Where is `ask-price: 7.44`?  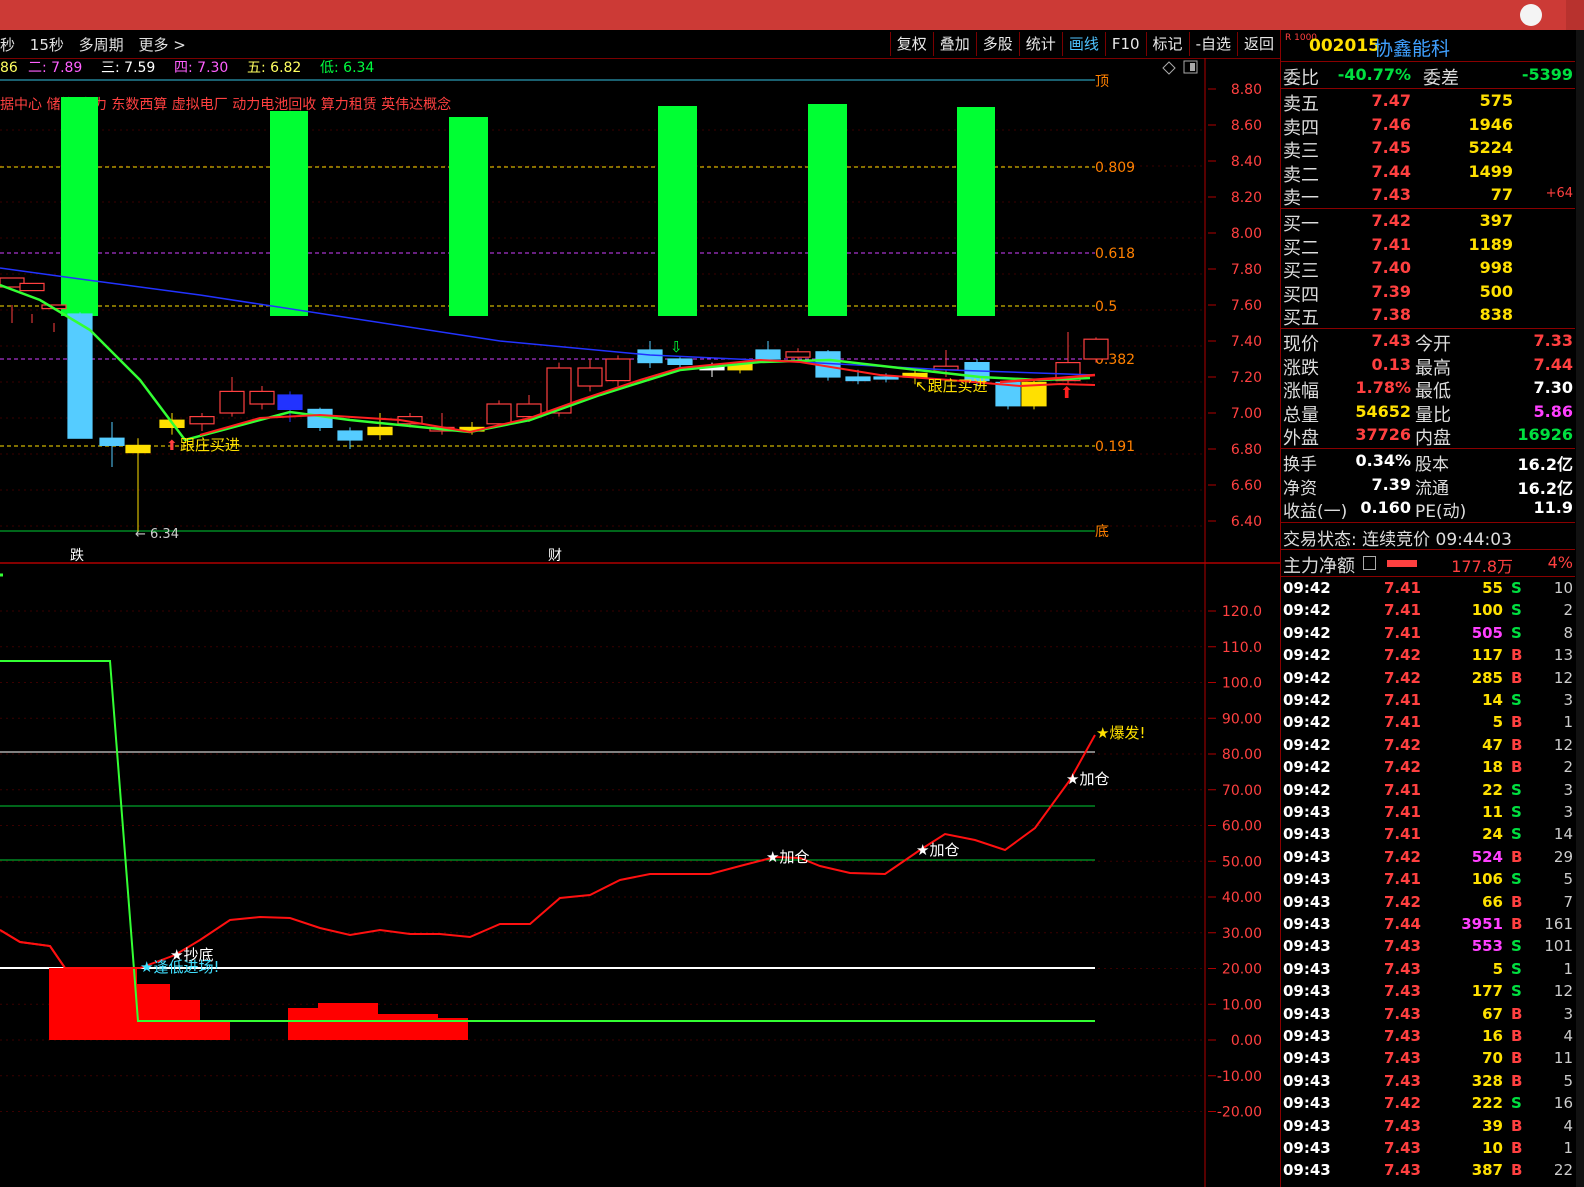
ask-price: 7.44 is located at coordinates (1371, 171).